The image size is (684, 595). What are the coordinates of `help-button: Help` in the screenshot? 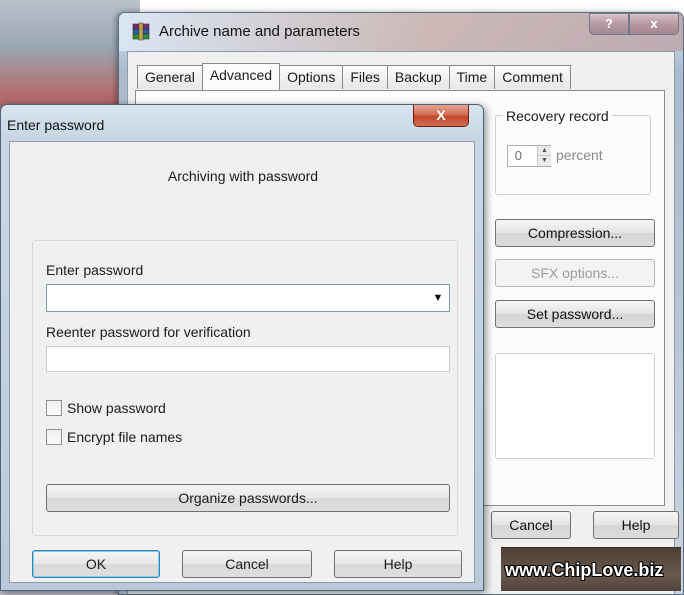 It's located at (398, 564).